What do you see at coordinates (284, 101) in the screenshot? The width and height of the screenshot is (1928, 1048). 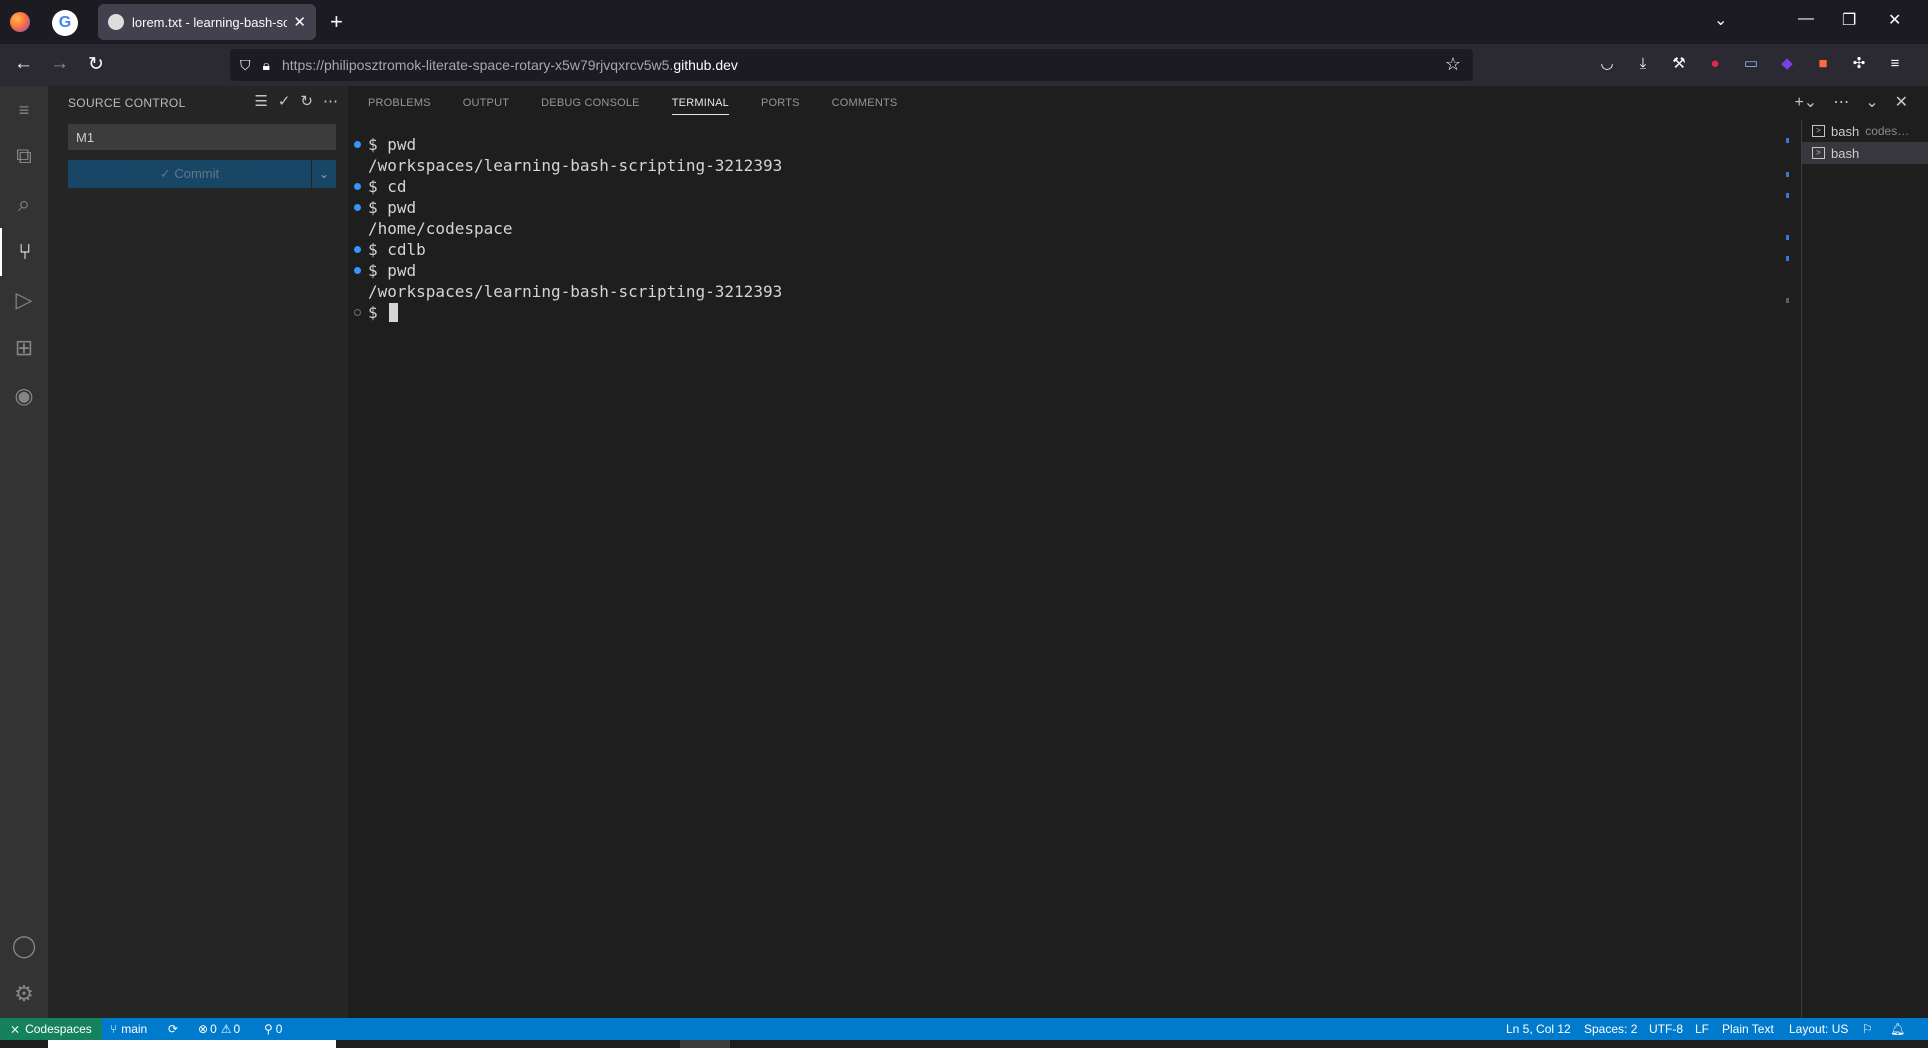 I see `commit-check-icon: ✓` at bounding box center [284, 101].